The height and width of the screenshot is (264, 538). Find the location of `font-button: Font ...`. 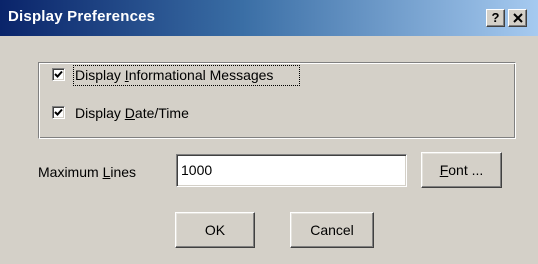

font-button: Font ... is located at coordinates (461, 170).